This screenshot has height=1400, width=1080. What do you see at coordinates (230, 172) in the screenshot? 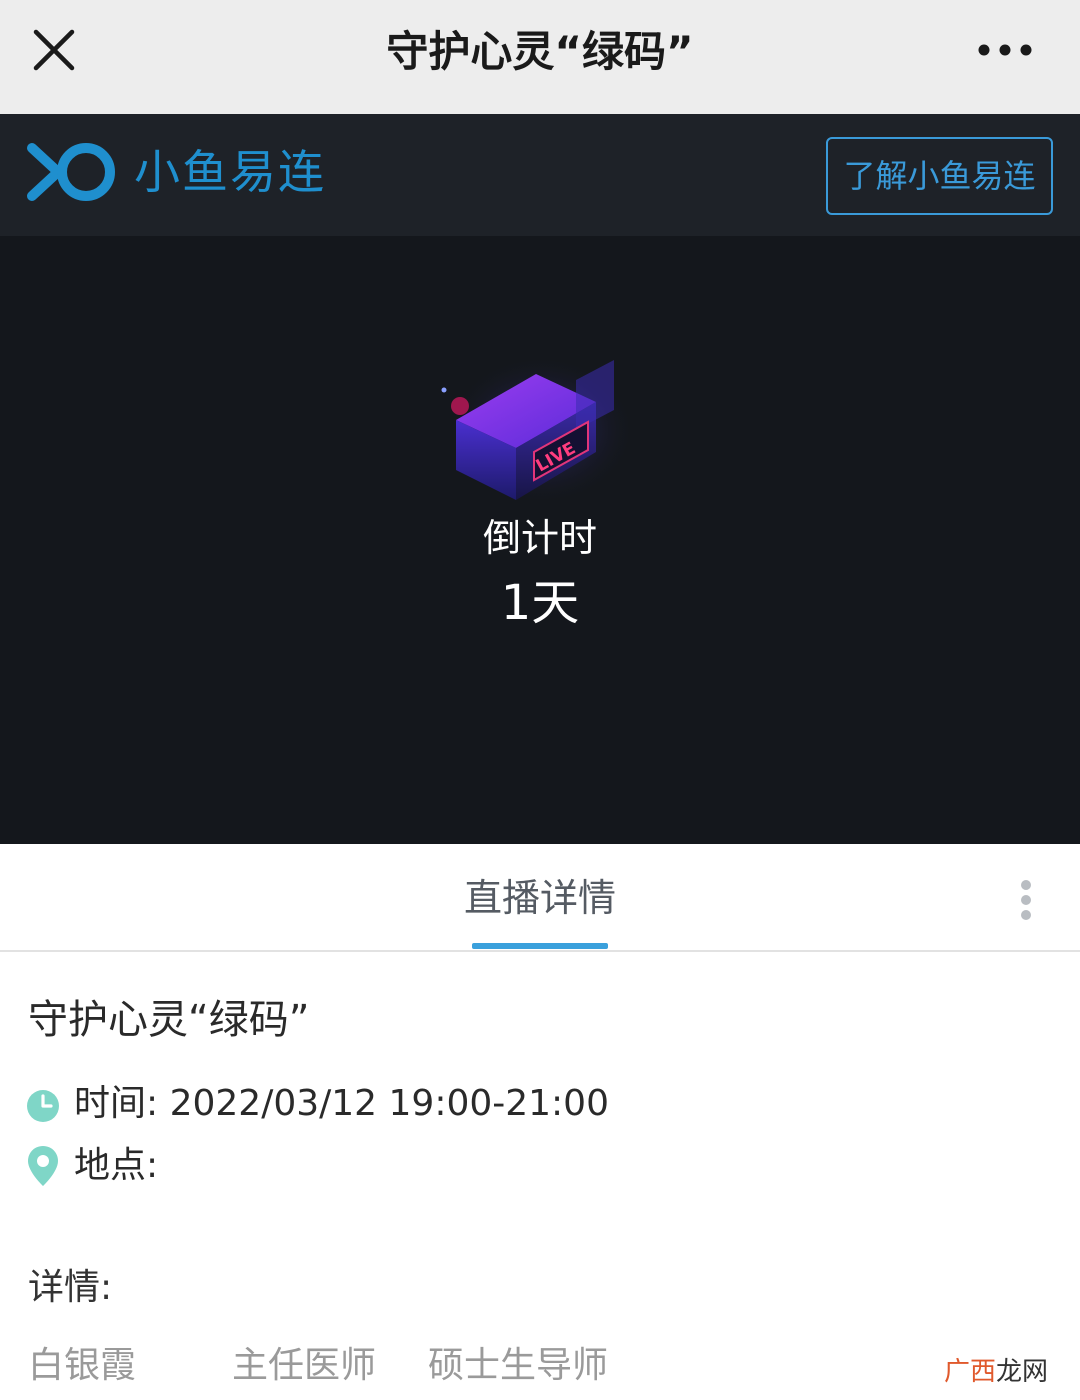
I see `brand-name: 小鱼易连` at bounding box center [230, 172].